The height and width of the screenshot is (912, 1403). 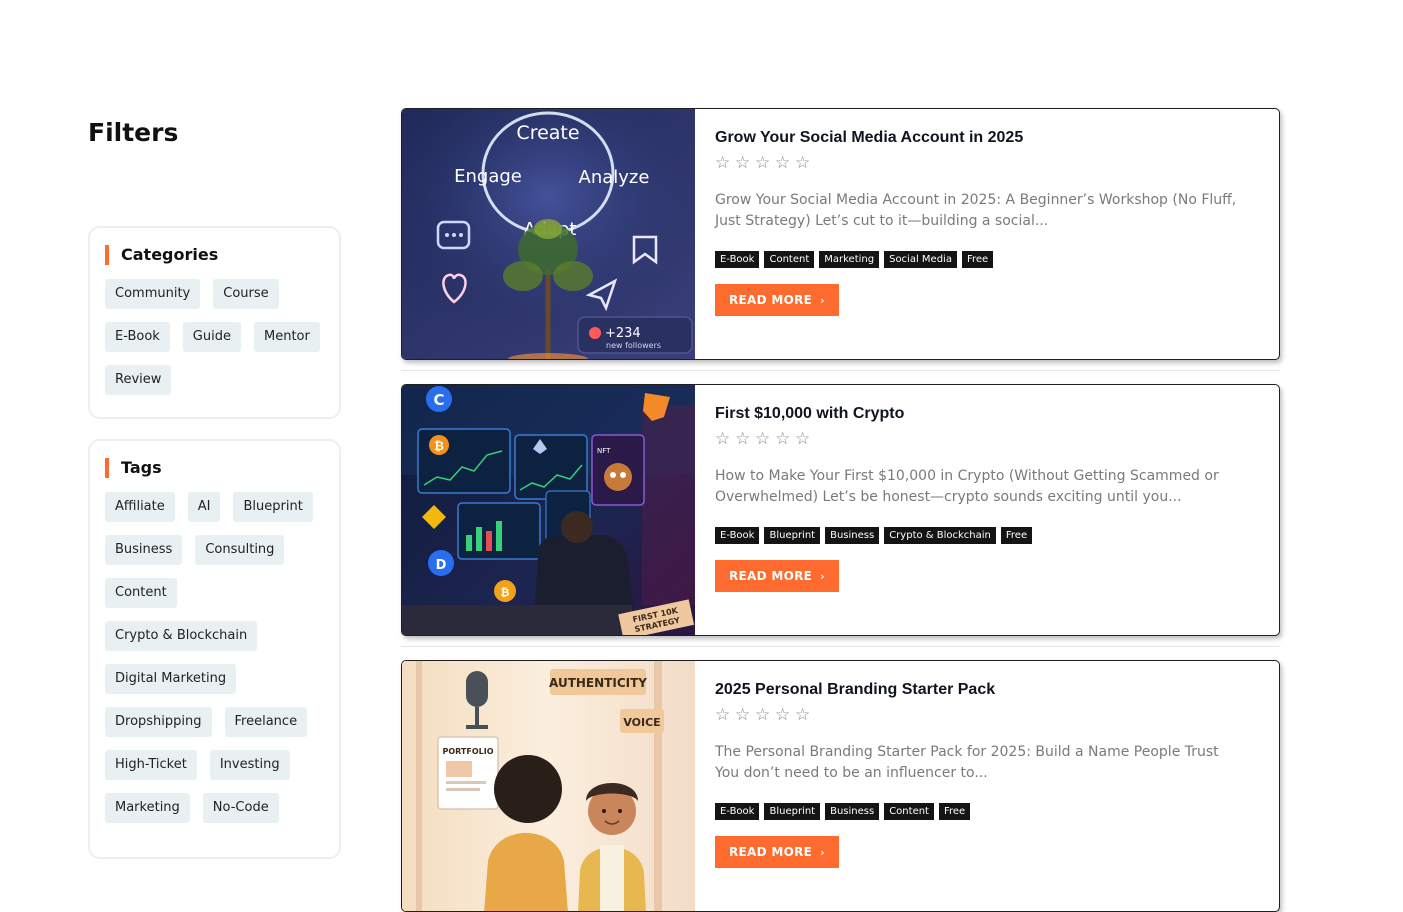 What do you see at coordinates (171, 679) in the screenshot?
I see `tag-chip-digital-marketing: Digital Marketing` at bounding box center [171, 679].